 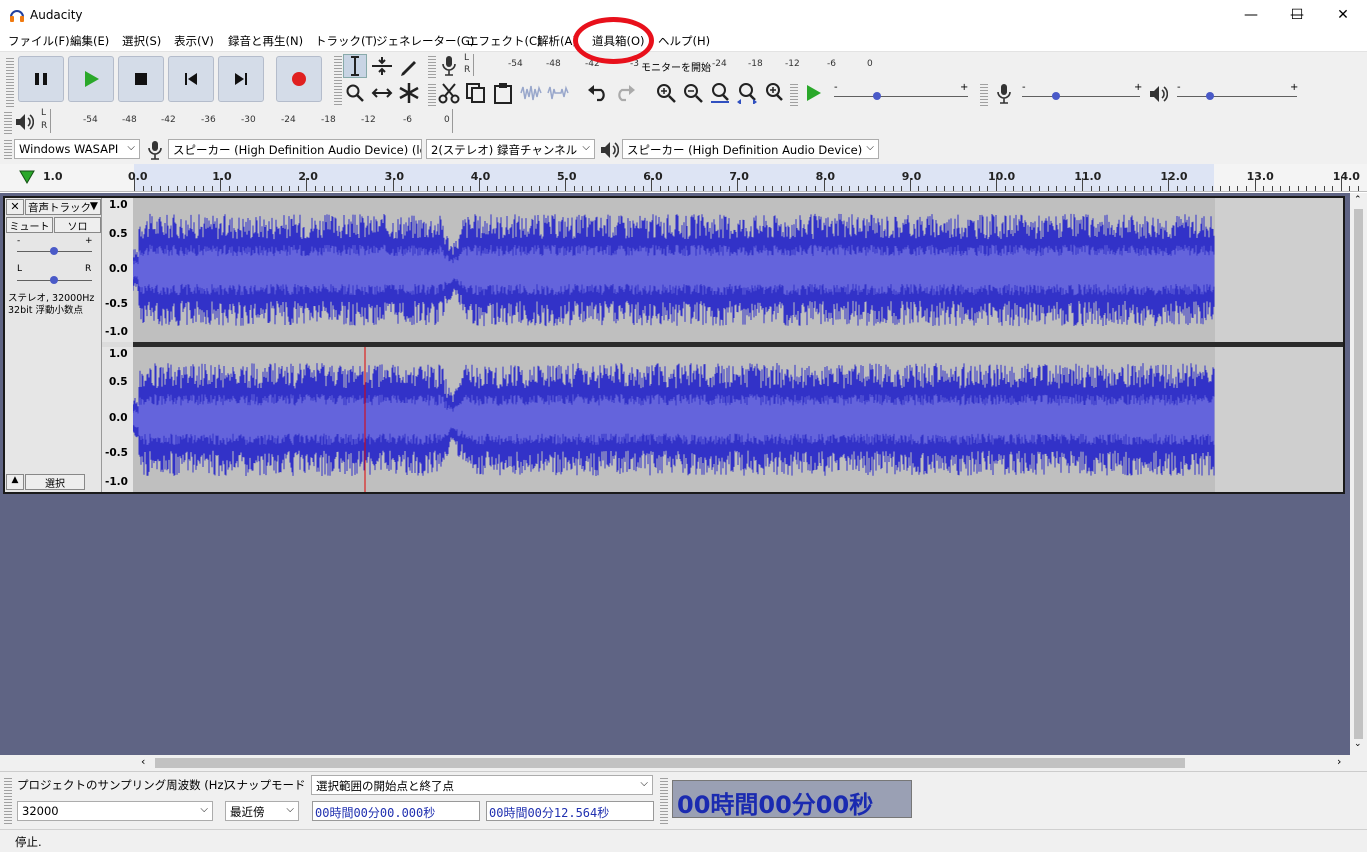 What do you see at coordinates (194, 41) in the screenshot?
I see `menu-view: 表示(V)` at bounding box center [194, 41].